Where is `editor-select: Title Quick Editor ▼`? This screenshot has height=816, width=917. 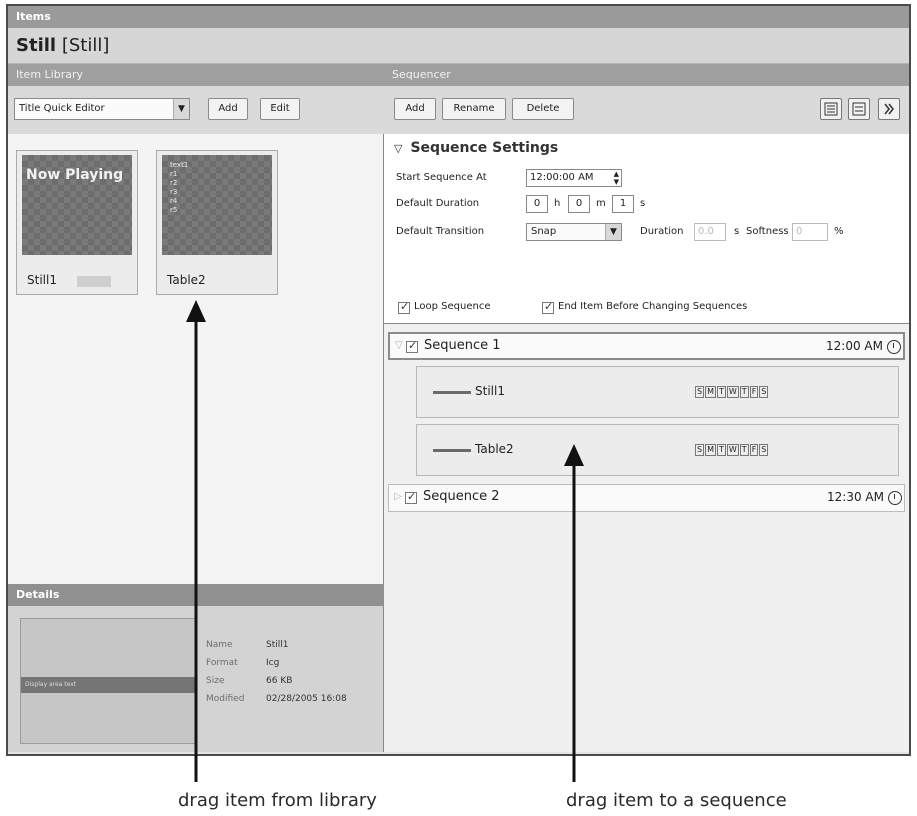
editor-select: Title Quick Editor ▼ is located at coordinates (102, 109).